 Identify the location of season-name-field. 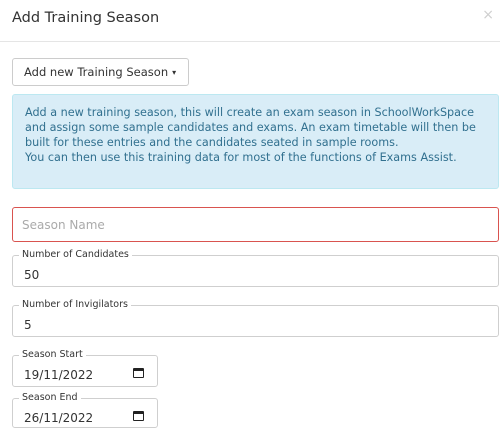
(255, 224).